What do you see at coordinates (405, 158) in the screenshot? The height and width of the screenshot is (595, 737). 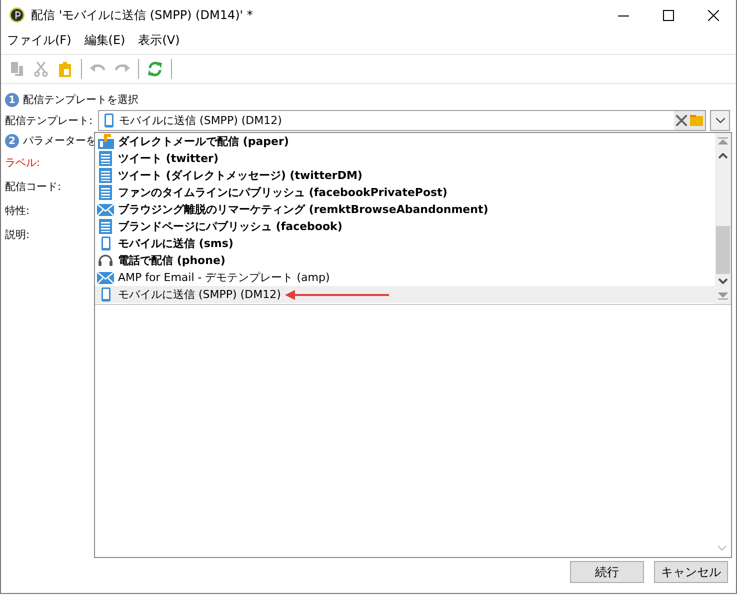 I see `template-option: ツイート (twitter)` at bounding box center [405, 158].